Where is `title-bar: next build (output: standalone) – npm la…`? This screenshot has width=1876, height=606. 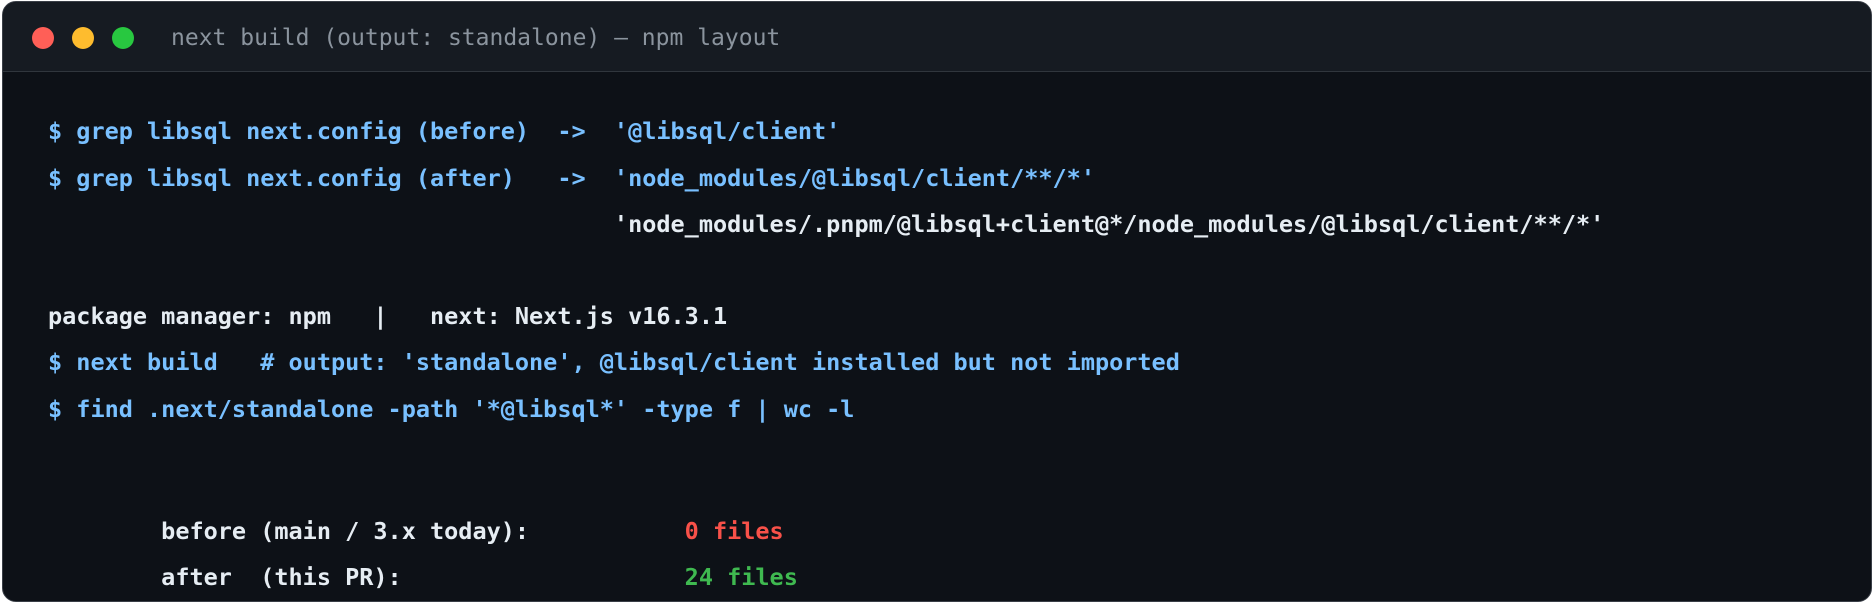
title-bar: next build (output: standalone) – npm la… is located at coordinates (937, 37).